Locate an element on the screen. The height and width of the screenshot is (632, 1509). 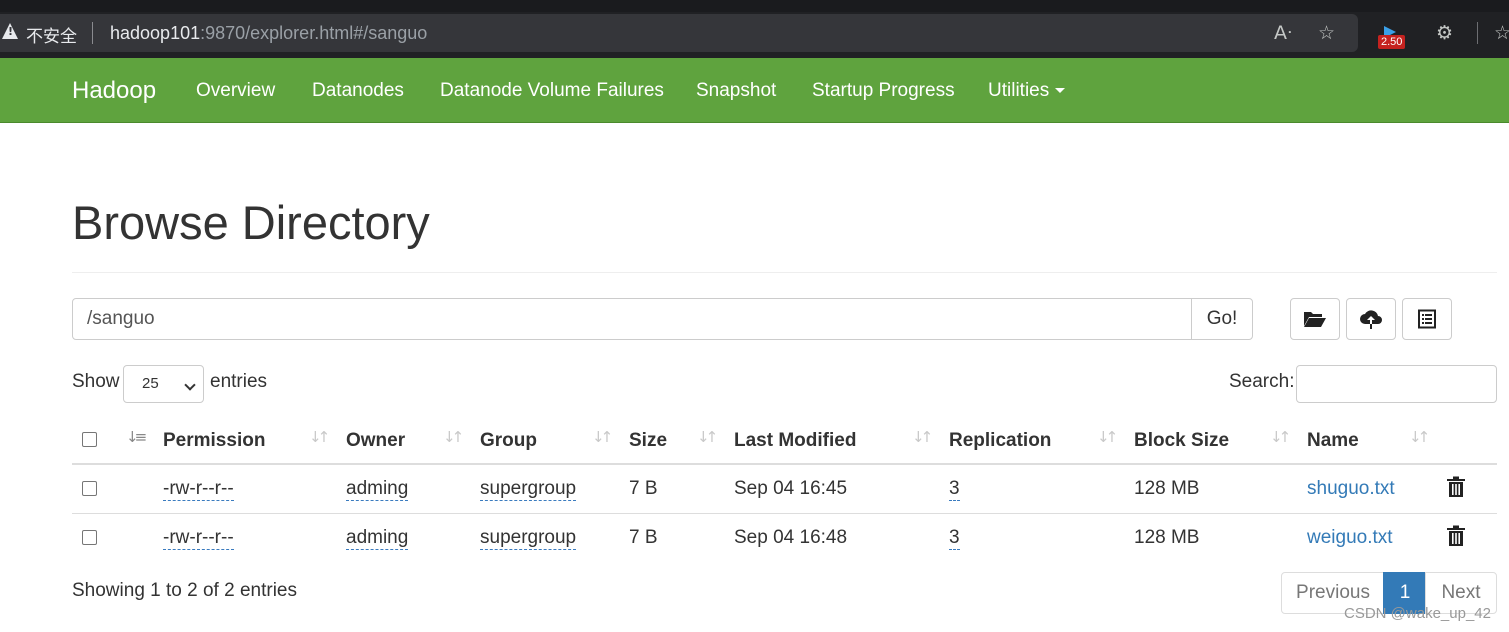
directory-path-input: /sanguo is located at coordinates (632, 319).